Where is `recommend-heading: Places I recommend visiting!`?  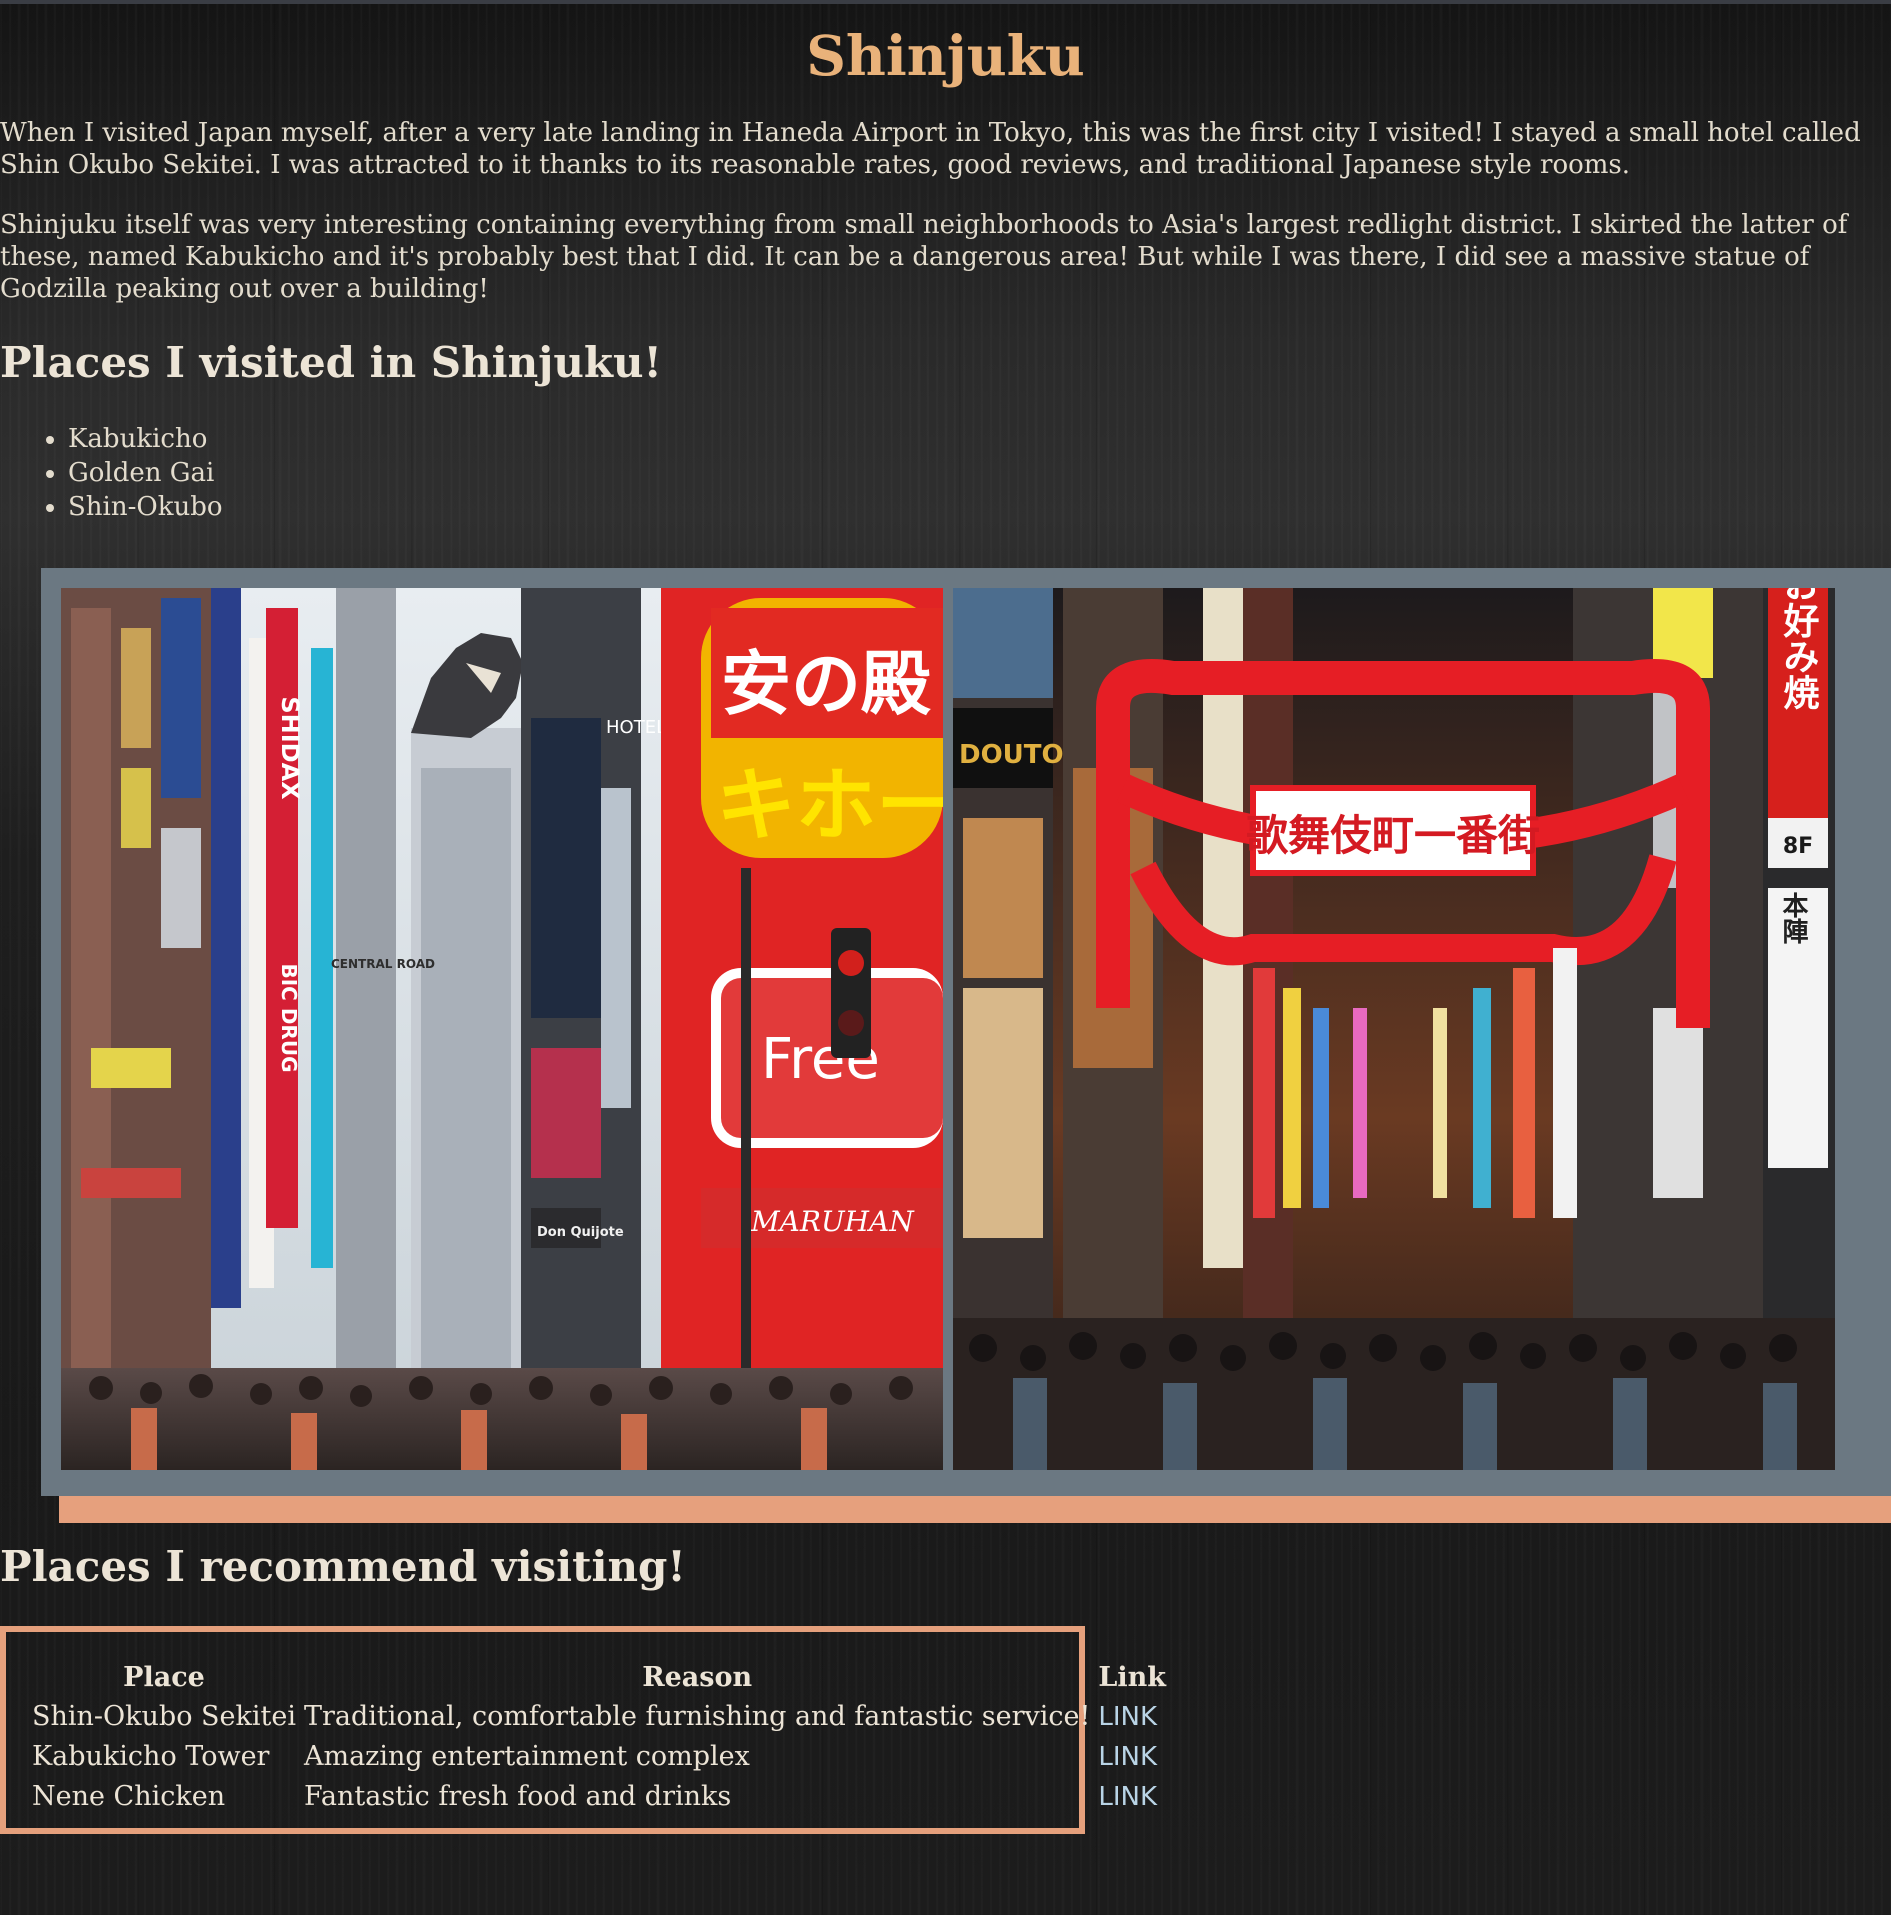
recommend-heading: Places I recommend visiting! is located at coordinates (343, 1566).